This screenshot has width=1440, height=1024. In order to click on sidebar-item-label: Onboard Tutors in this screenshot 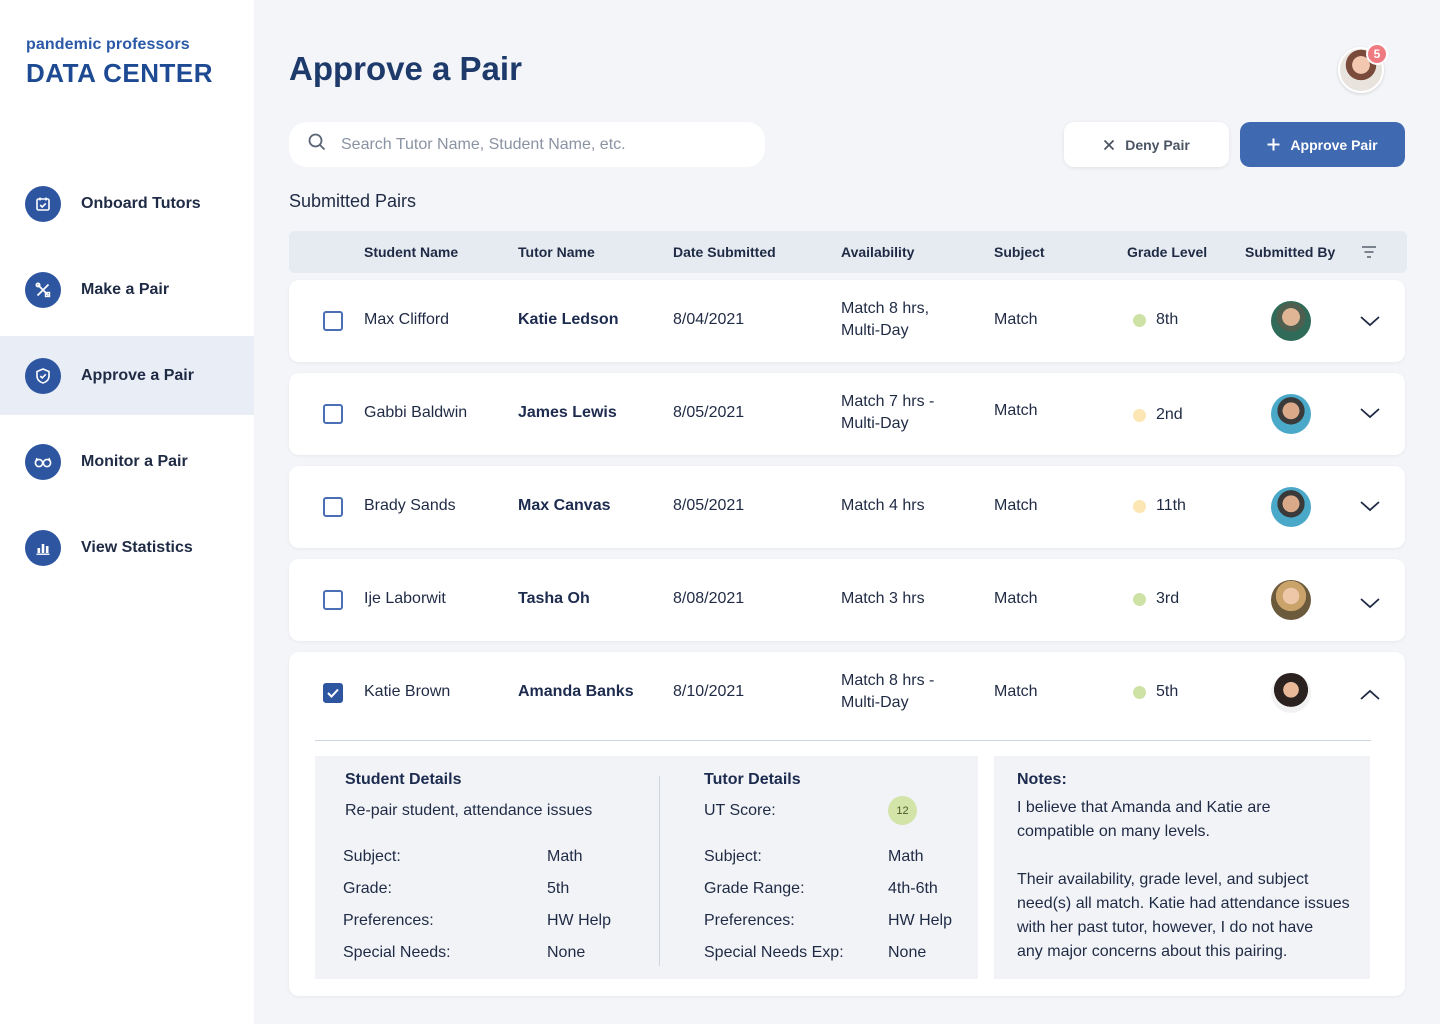, I will do `click(141, 203)`.